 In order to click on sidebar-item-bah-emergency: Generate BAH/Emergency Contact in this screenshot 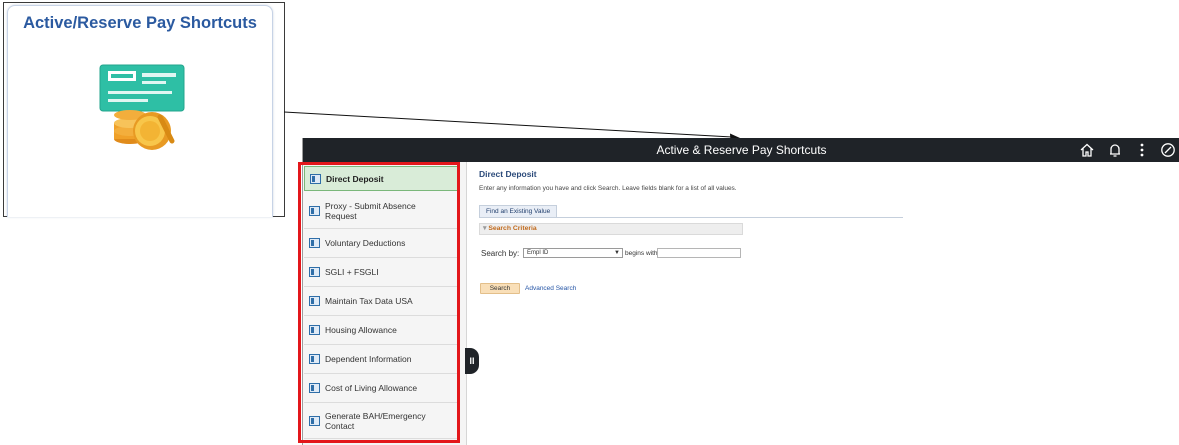, I will do `click(381, 421)`.